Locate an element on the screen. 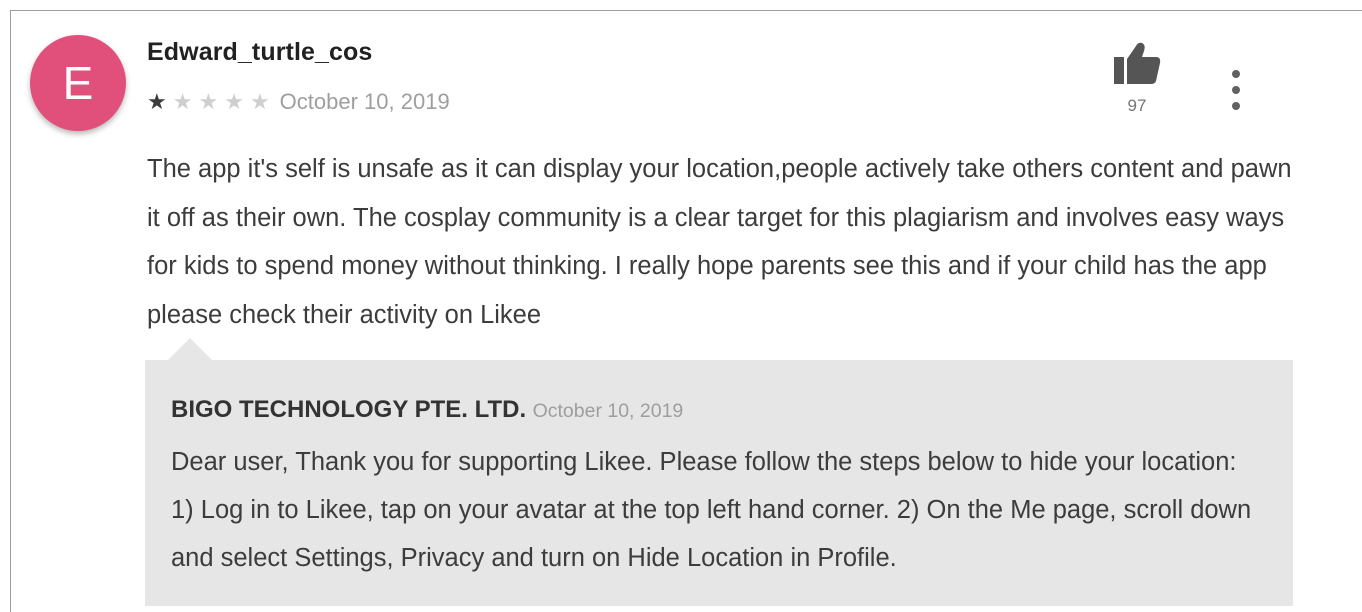 This screenshot has width=1362, height=612. thumbs-up-icon is located at coordinates (1137, 63).